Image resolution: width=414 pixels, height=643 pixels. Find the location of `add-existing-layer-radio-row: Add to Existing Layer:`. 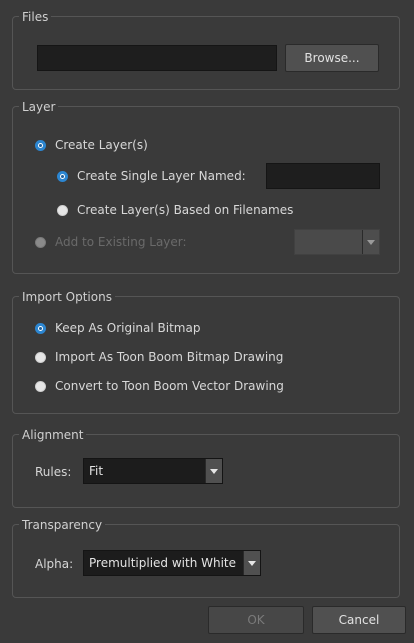

add-existing-layer-radio-row: Add to Existing Layer: is located at coordinates (111, 242).